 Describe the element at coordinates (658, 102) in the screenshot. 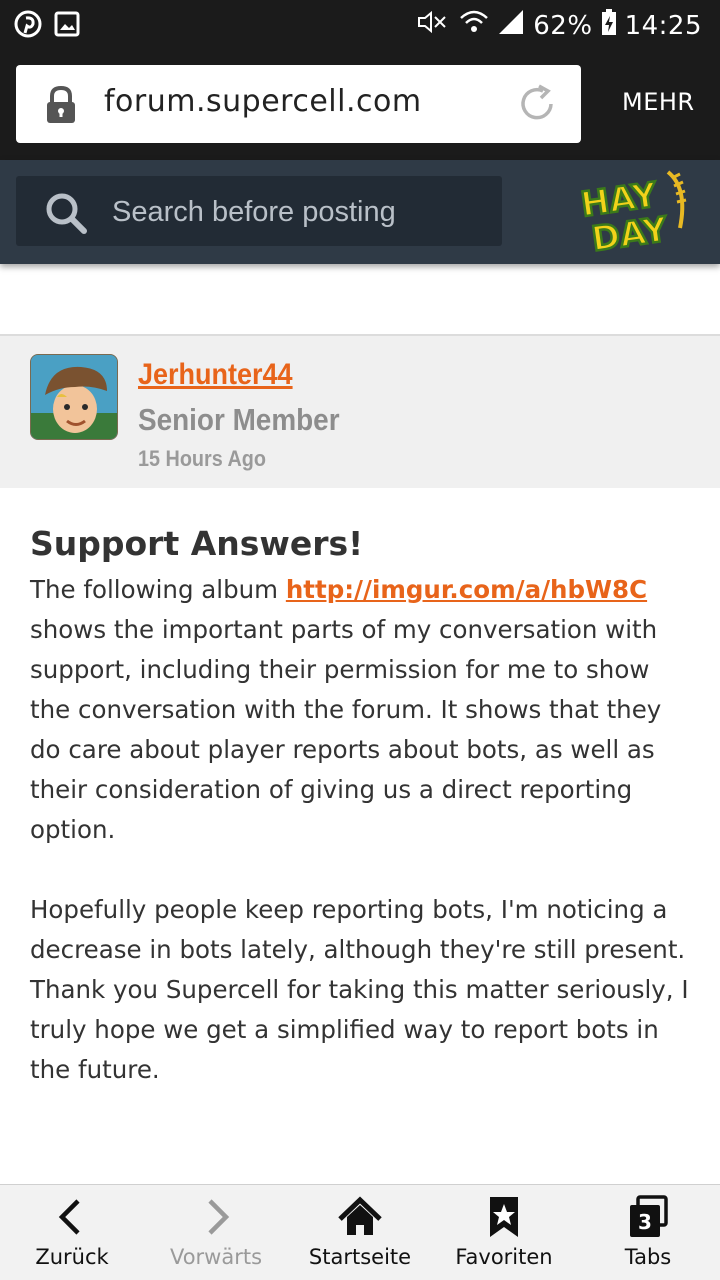

I see `menu-button: MEHR` at that location.